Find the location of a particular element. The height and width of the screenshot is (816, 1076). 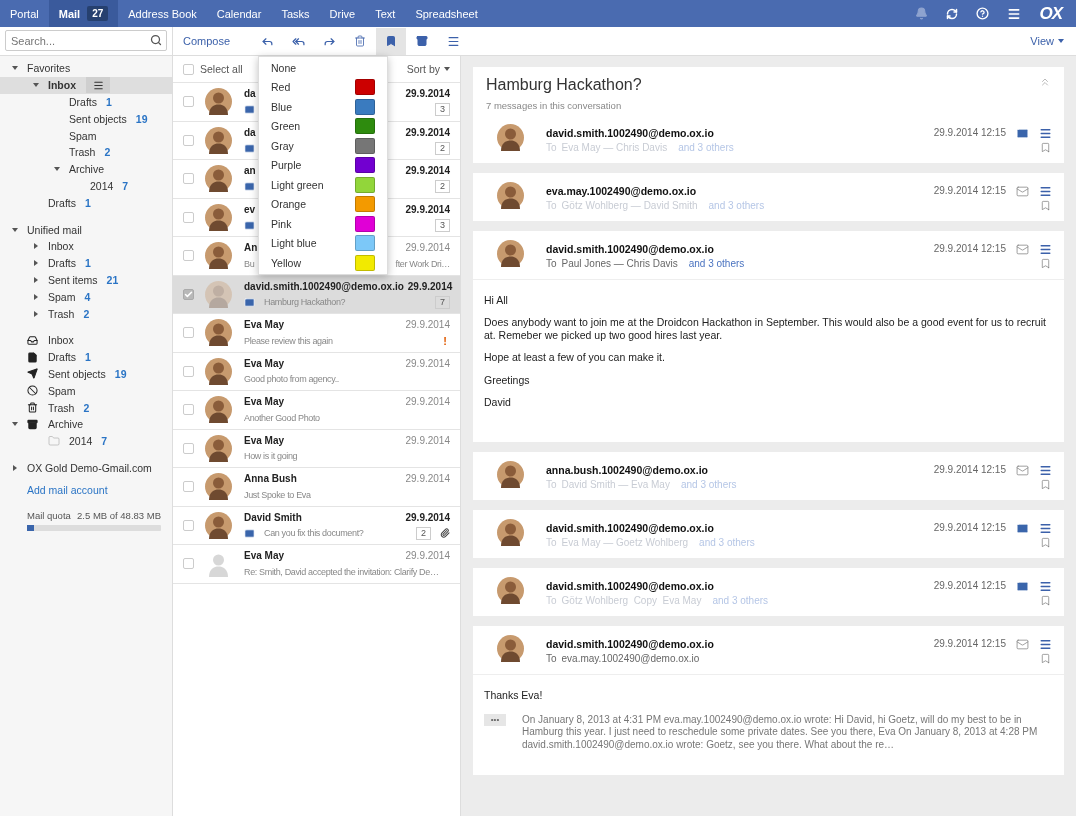

flag-color-option: Orange is located at coordinates (323, 204).